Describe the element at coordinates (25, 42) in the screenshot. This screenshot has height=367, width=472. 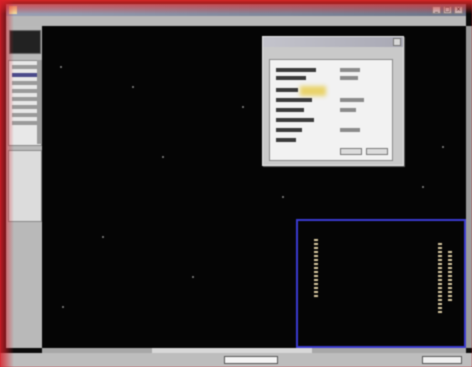
I see `toolbox-icon` at that location.